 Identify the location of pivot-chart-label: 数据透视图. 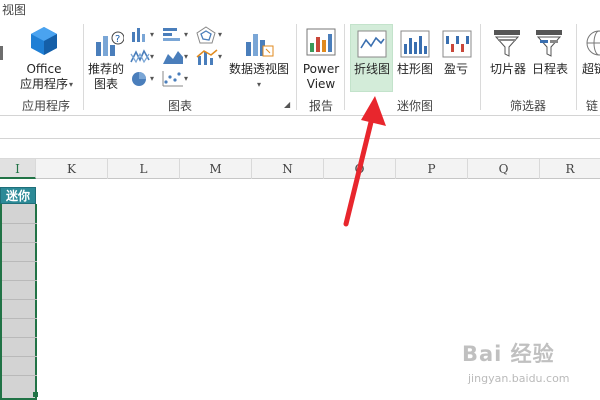
(259, 69).